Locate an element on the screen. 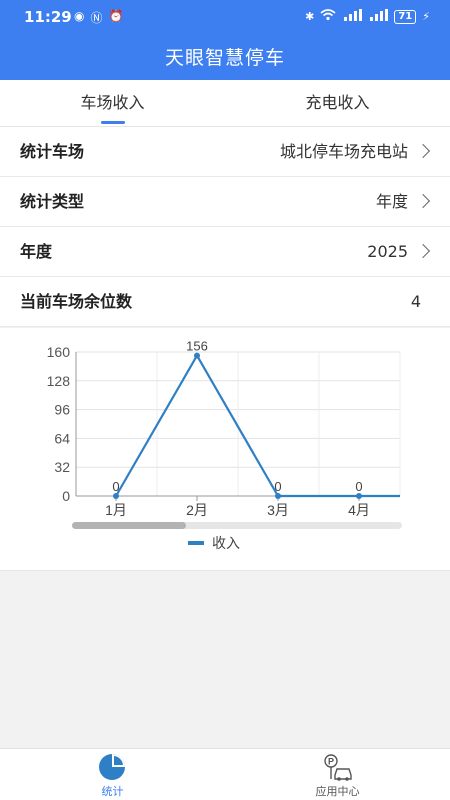 This screenshot has height=800, width=450. row-label: 年度 is located at coordinates (36, 251).